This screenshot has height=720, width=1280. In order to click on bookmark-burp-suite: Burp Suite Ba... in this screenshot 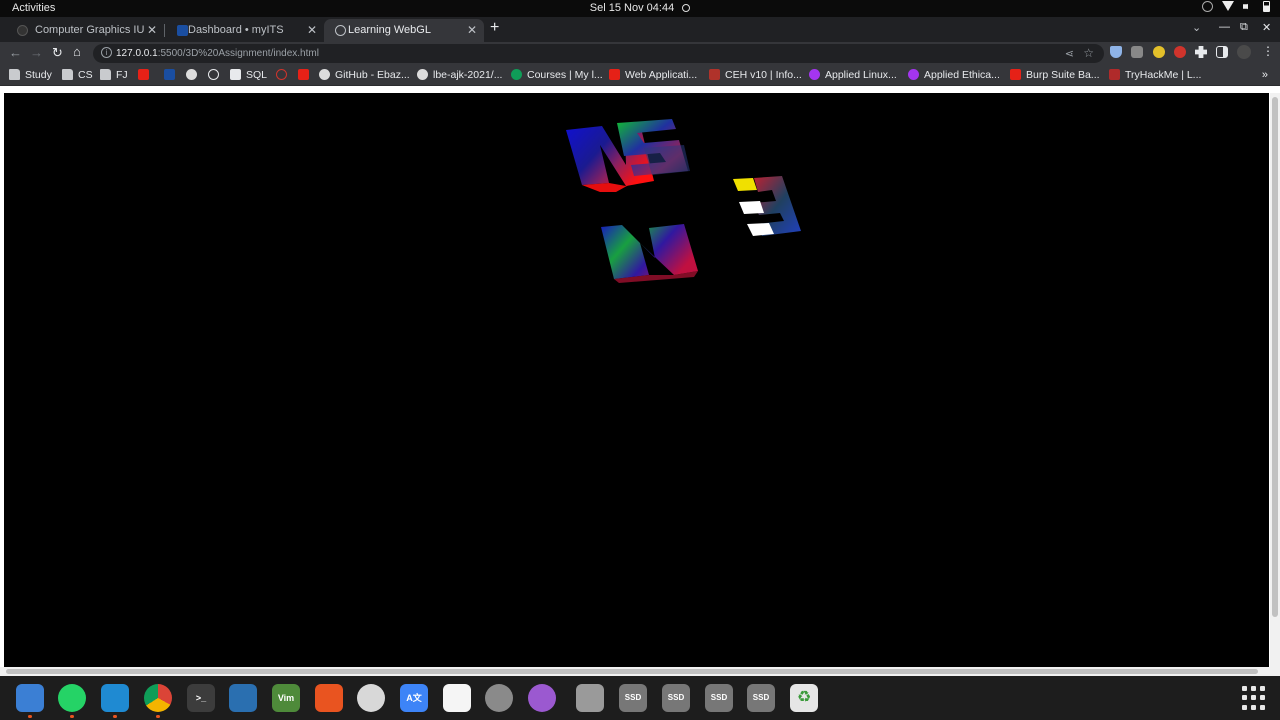, I will do `click(1055, 75)`.